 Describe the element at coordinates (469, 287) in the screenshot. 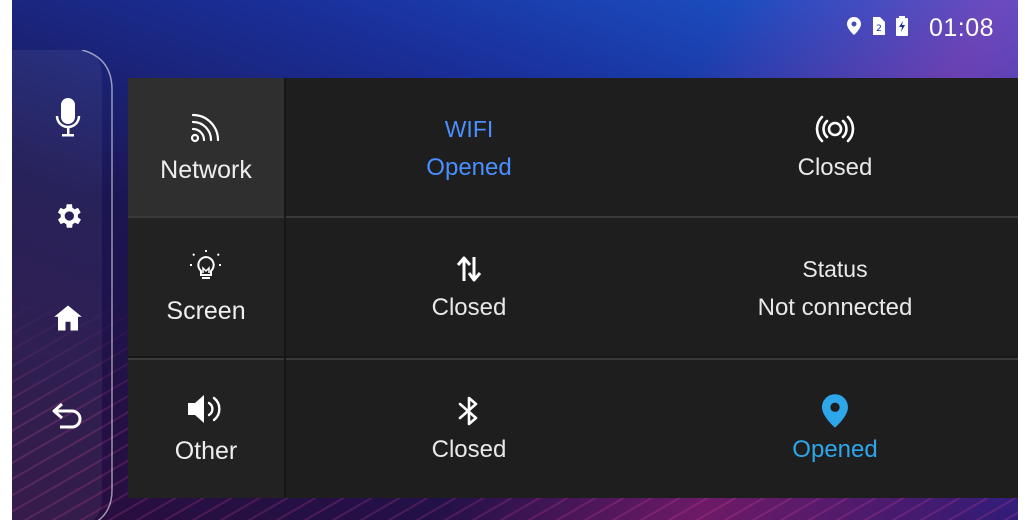

I see `data-toggle: Closed` at that location.